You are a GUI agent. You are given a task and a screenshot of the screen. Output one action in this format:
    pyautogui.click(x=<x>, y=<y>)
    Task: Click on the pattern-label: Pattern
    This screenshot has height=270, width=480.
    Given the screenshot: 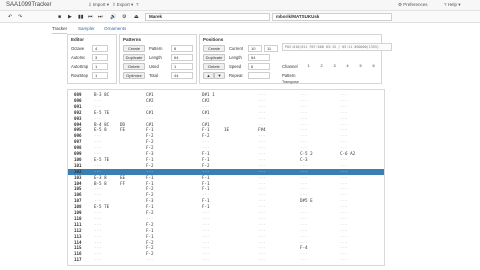 What is the action you would take?
    pyautogui.click(x=156, y=48)
    